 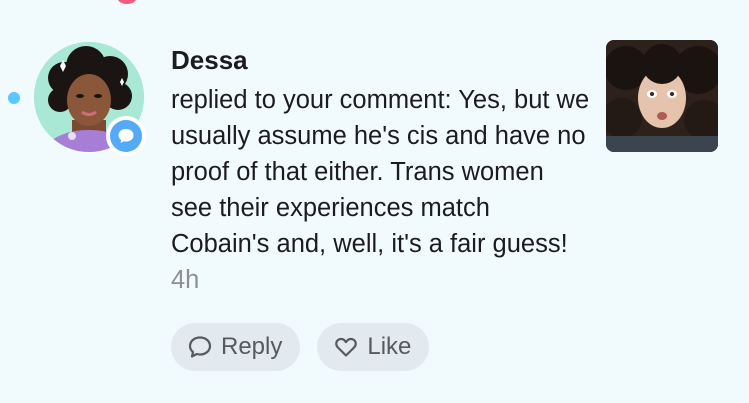 What do you see at coordinates (389, 346) in the screenshot?
I see `like-label: Like` at bounding box center [389, 346].